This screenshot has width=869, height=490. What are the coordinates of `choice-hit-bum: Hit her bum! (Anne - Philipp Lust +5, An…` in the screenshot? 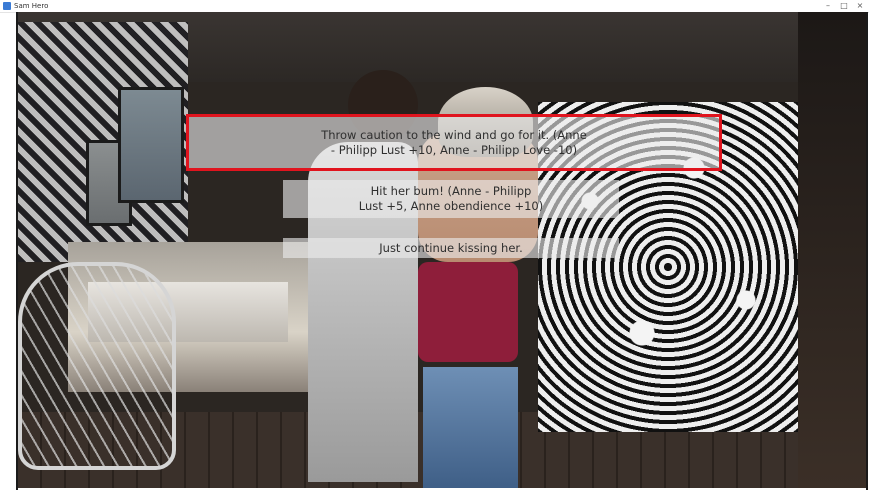 It's located at (451, 199).